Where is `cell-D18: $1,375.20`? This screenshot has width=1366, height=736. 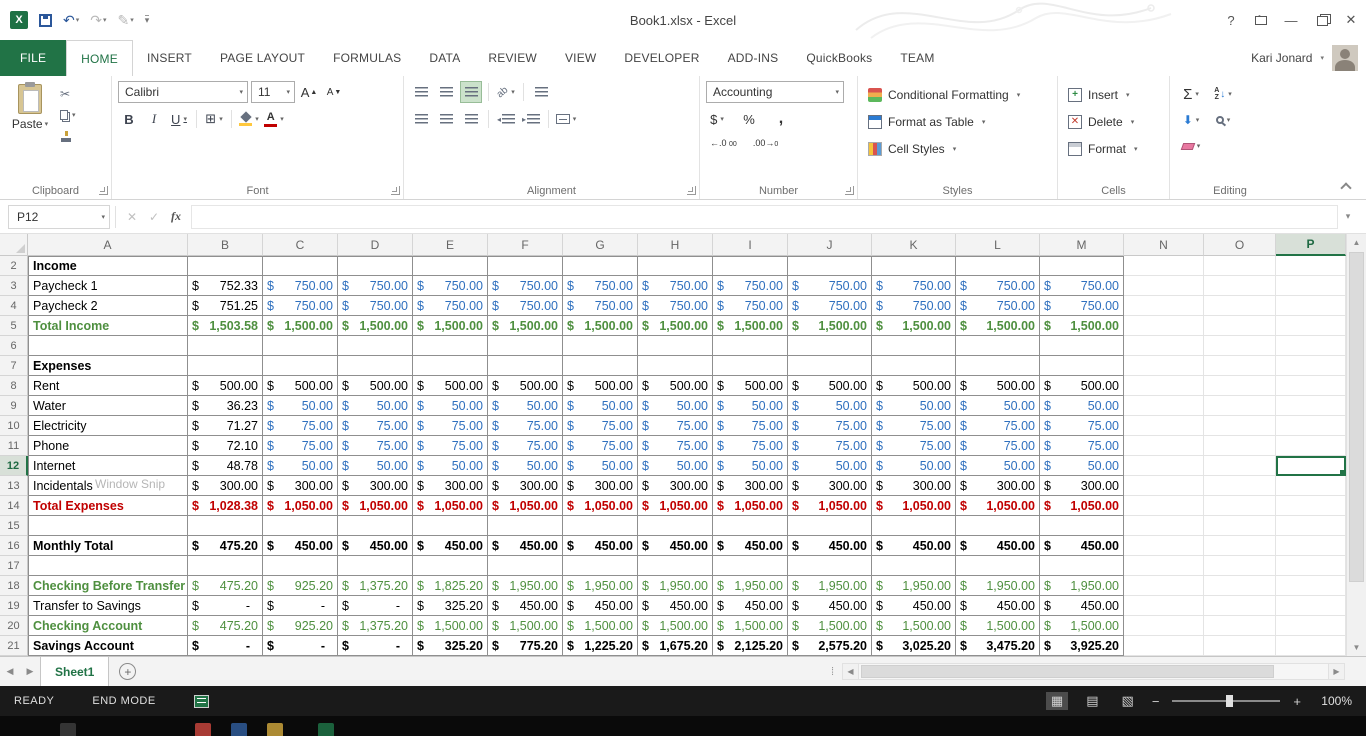
cell-D18: $1,375.20 is located at coordinates (375, 586).